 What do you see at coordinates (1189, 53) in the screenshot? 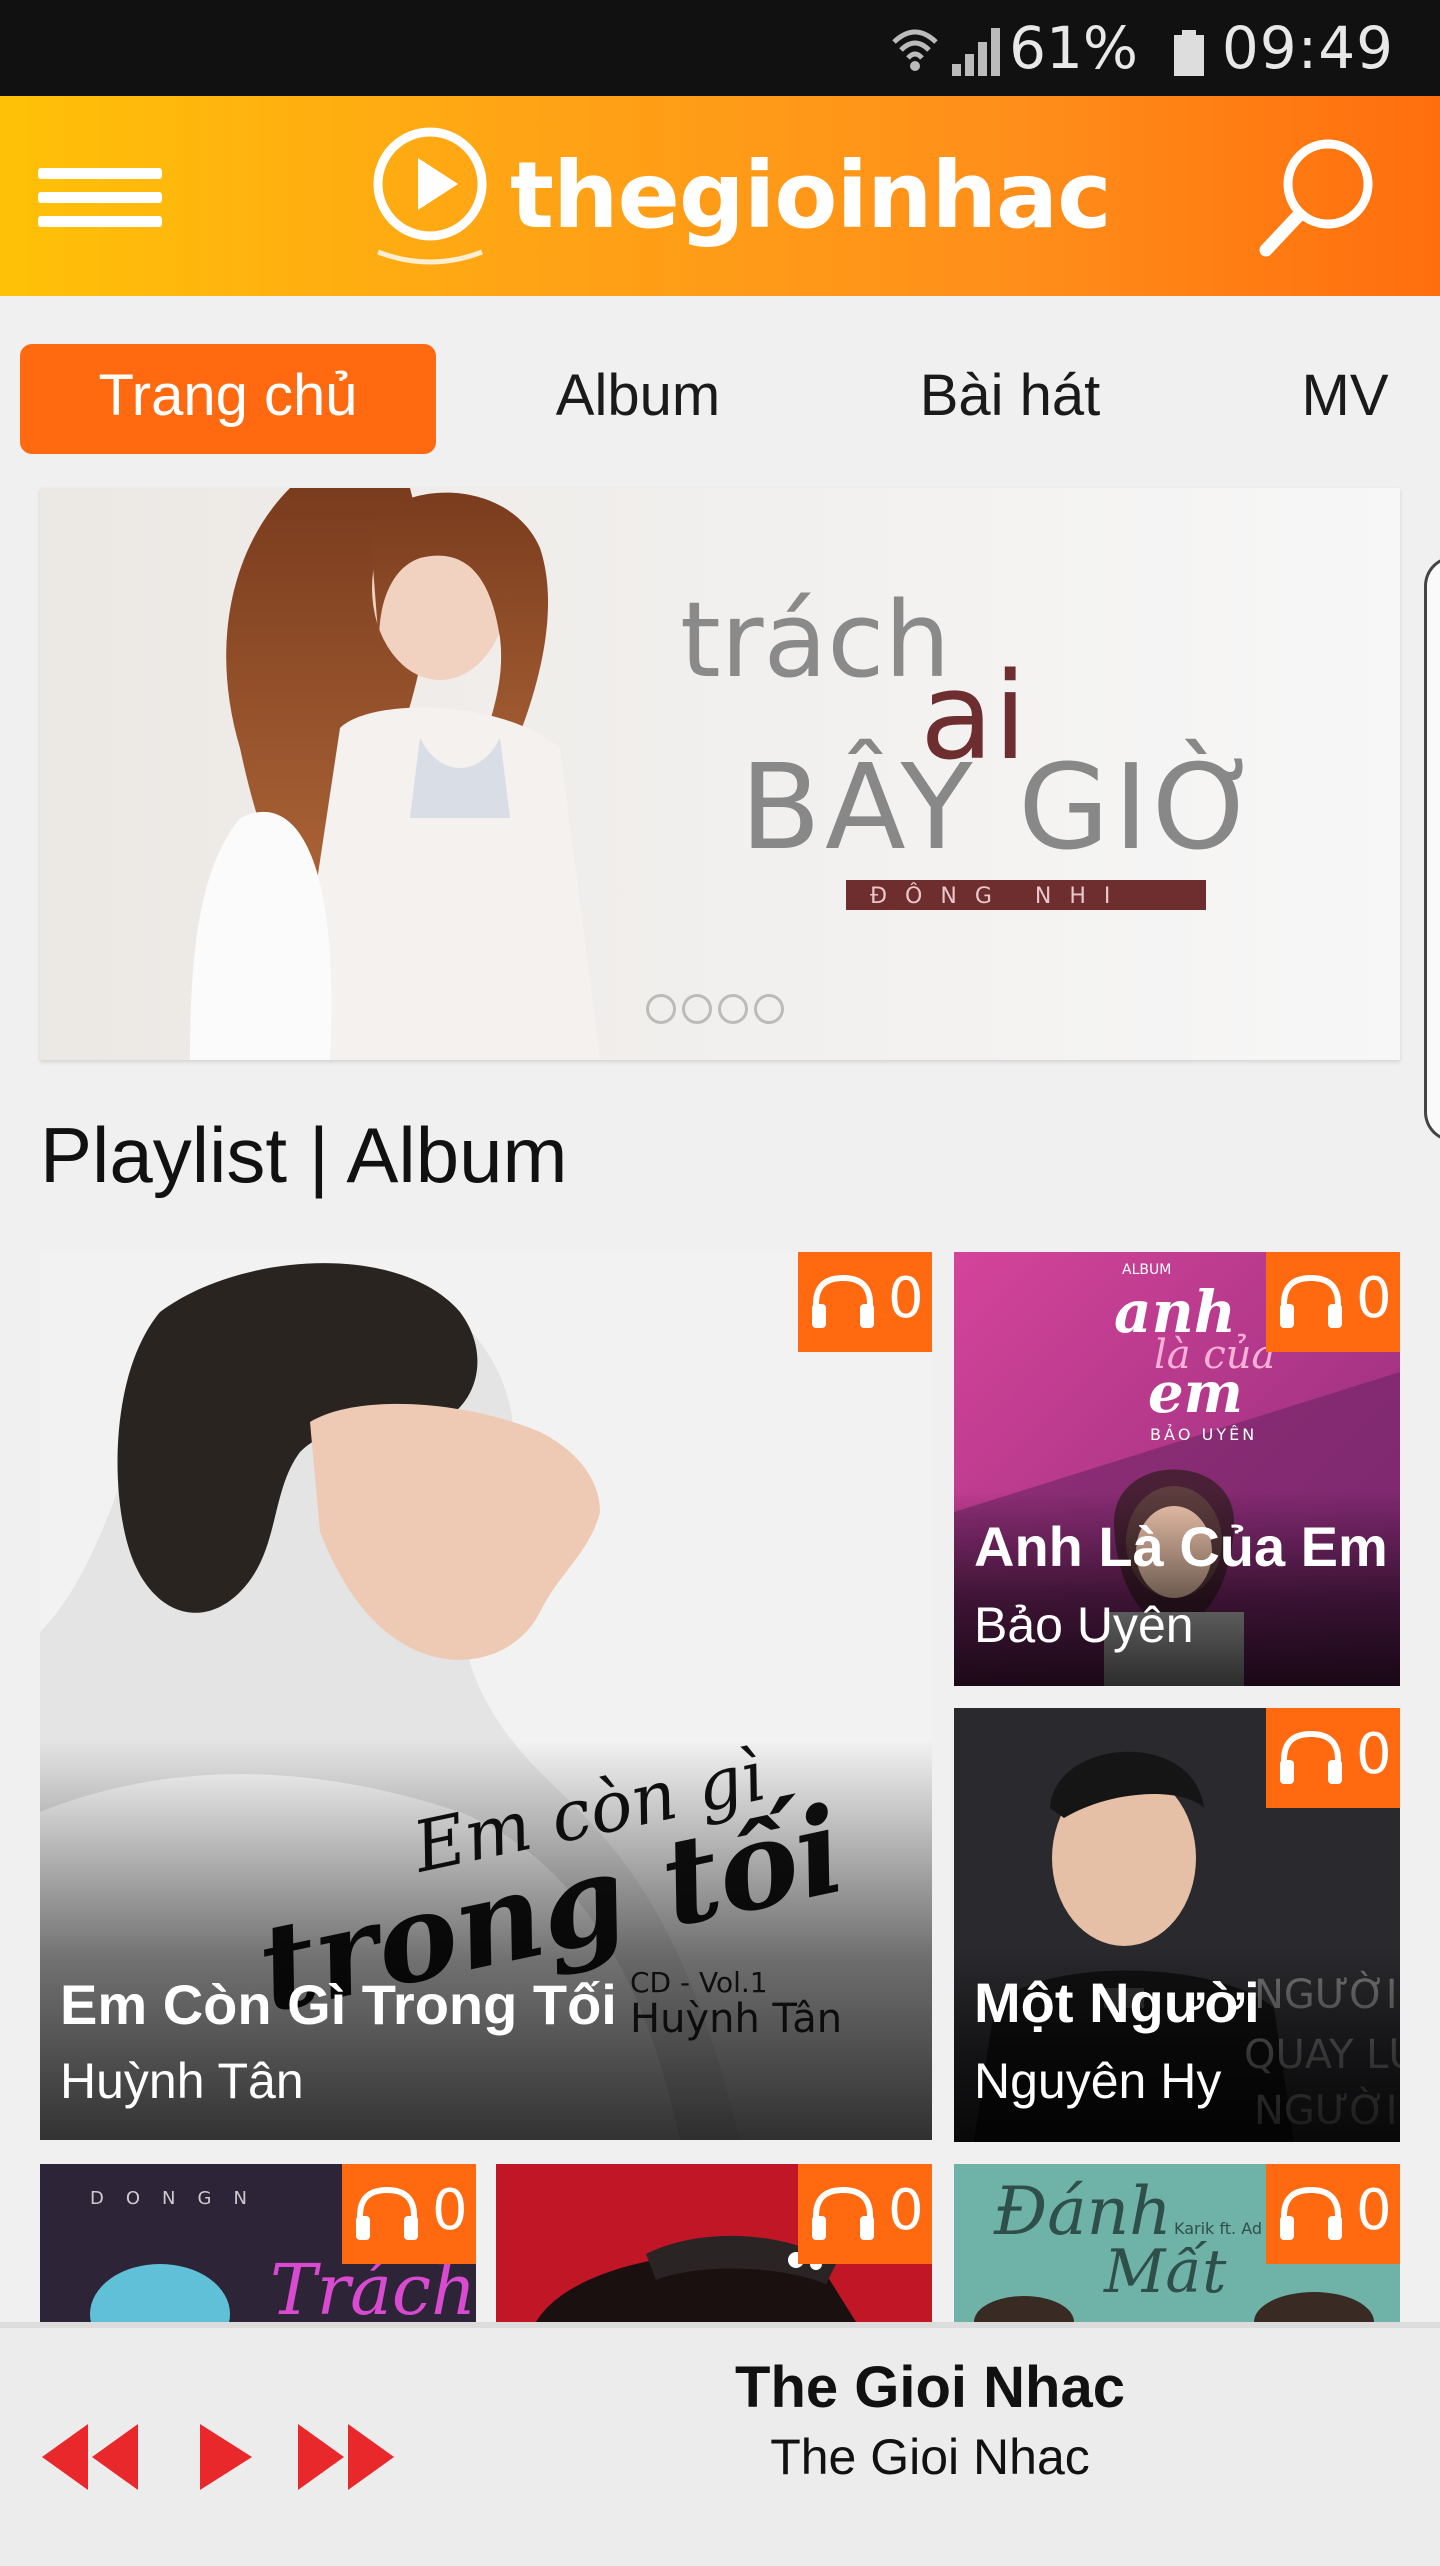
I see `battery-icon` at bounding box center [1189, 53].